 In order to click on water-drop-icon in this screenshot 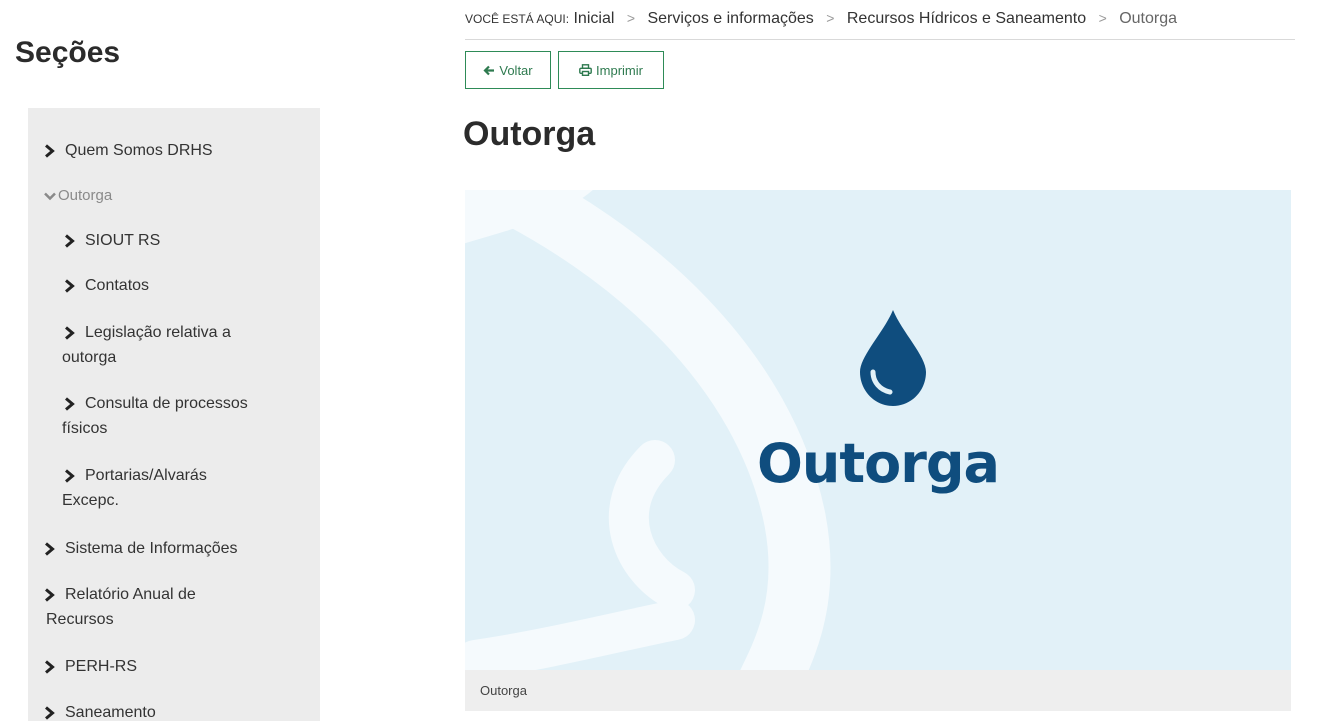, I will do `click(893, 360)`.